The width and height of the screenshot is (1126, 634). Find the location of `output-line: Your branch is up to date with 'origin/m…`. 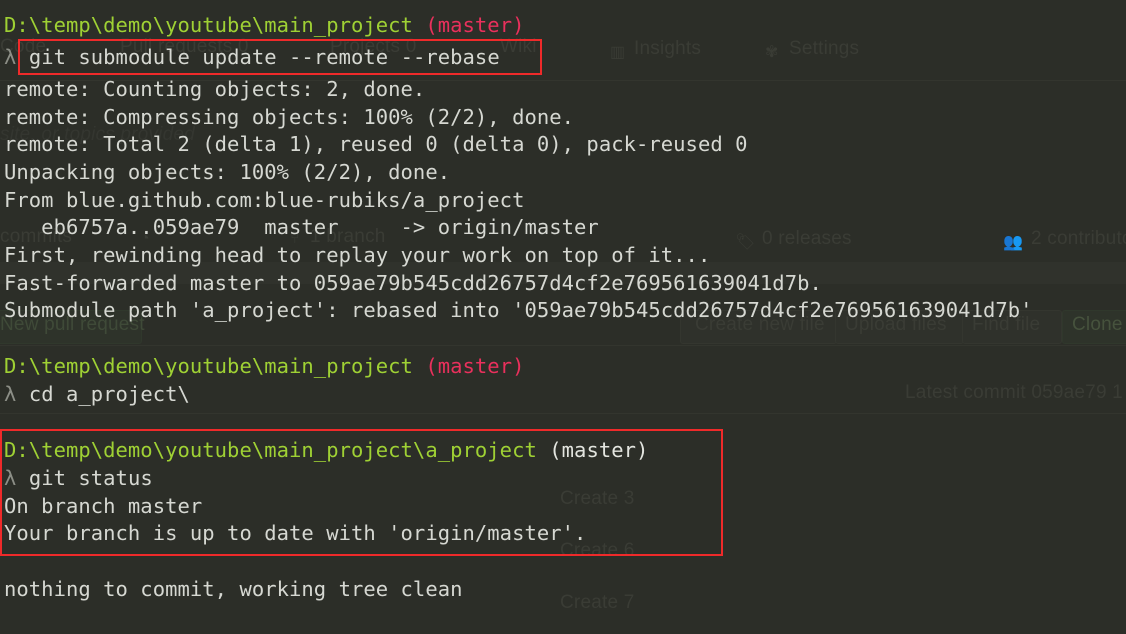

output-line: Your branch is up to date with 'origin/m… is located at coordinates (295, 533).